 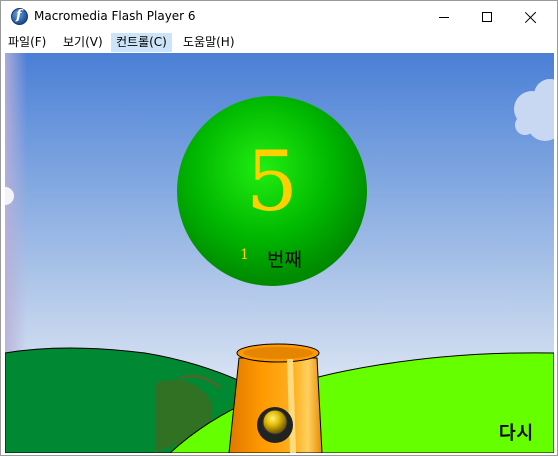 I want to click on retry-button: 다시, so click(x=516, y=432).